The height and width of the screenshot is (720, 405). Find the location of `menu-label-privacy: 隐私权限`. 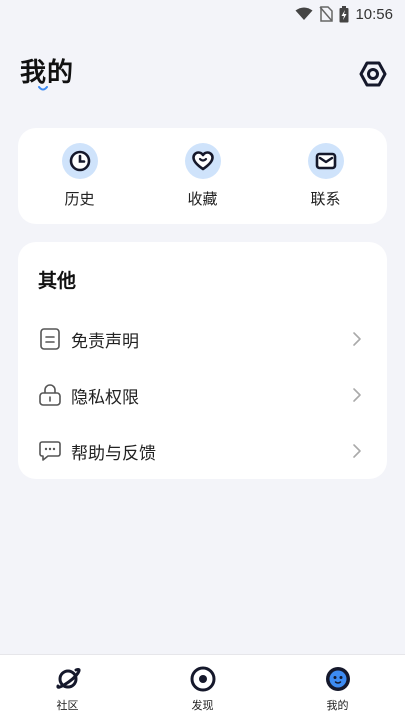

menu-label-privacy: 隐私权限 is located at coordinates (105, 397).